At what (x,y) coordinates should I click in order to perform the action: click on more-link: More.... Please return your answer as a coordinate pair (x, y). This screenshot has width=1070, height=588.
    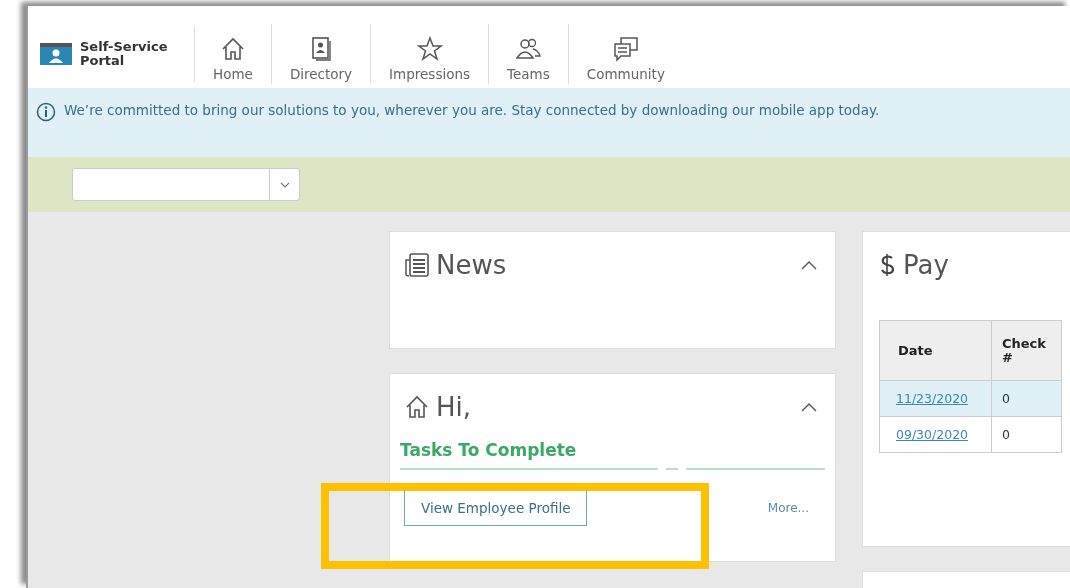
    Looking at the image, I should click on (788, 508).